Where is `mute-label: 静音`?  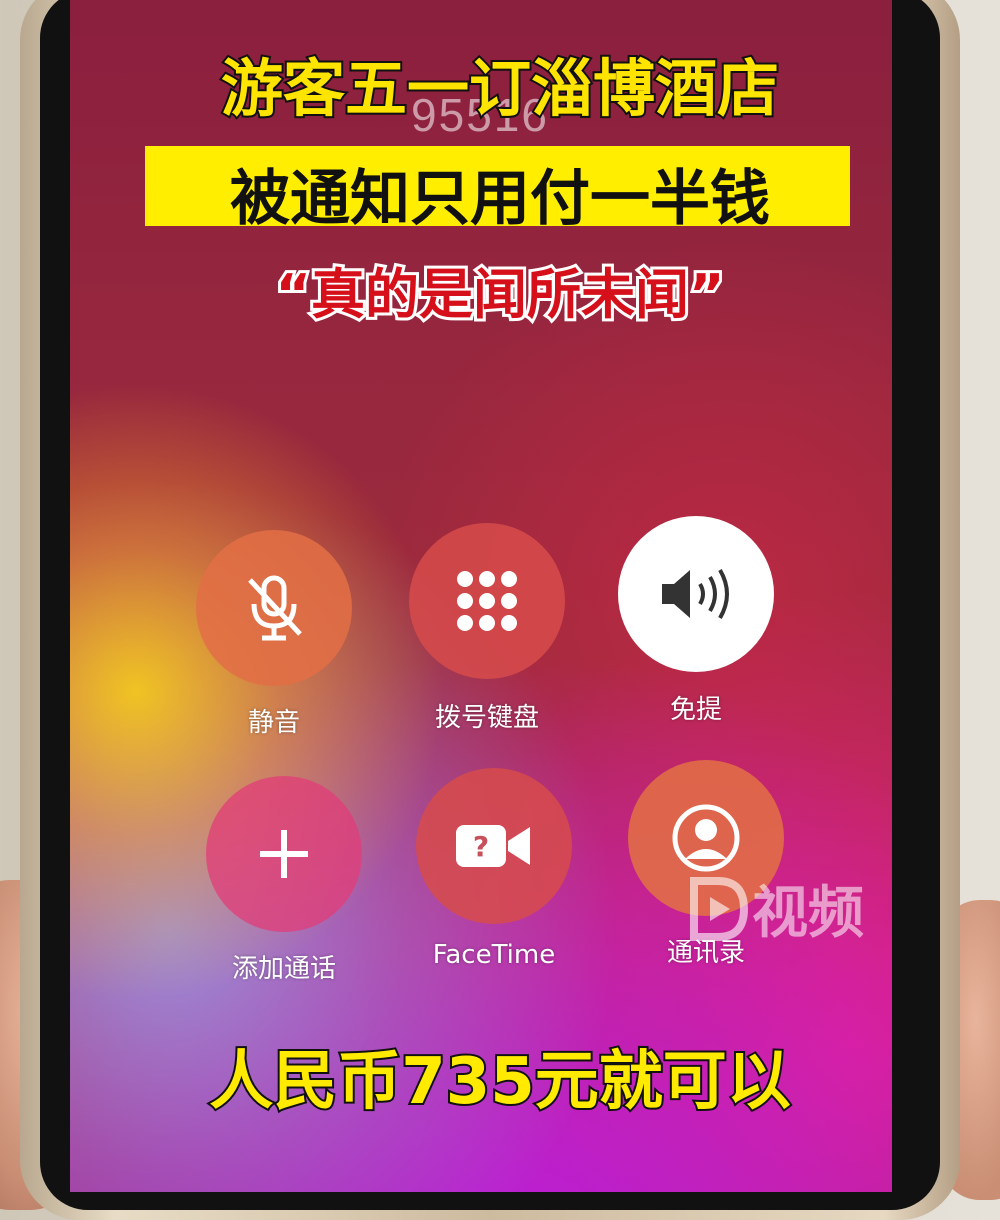
mute-label: 静音 is located at coordinates (273, 723).